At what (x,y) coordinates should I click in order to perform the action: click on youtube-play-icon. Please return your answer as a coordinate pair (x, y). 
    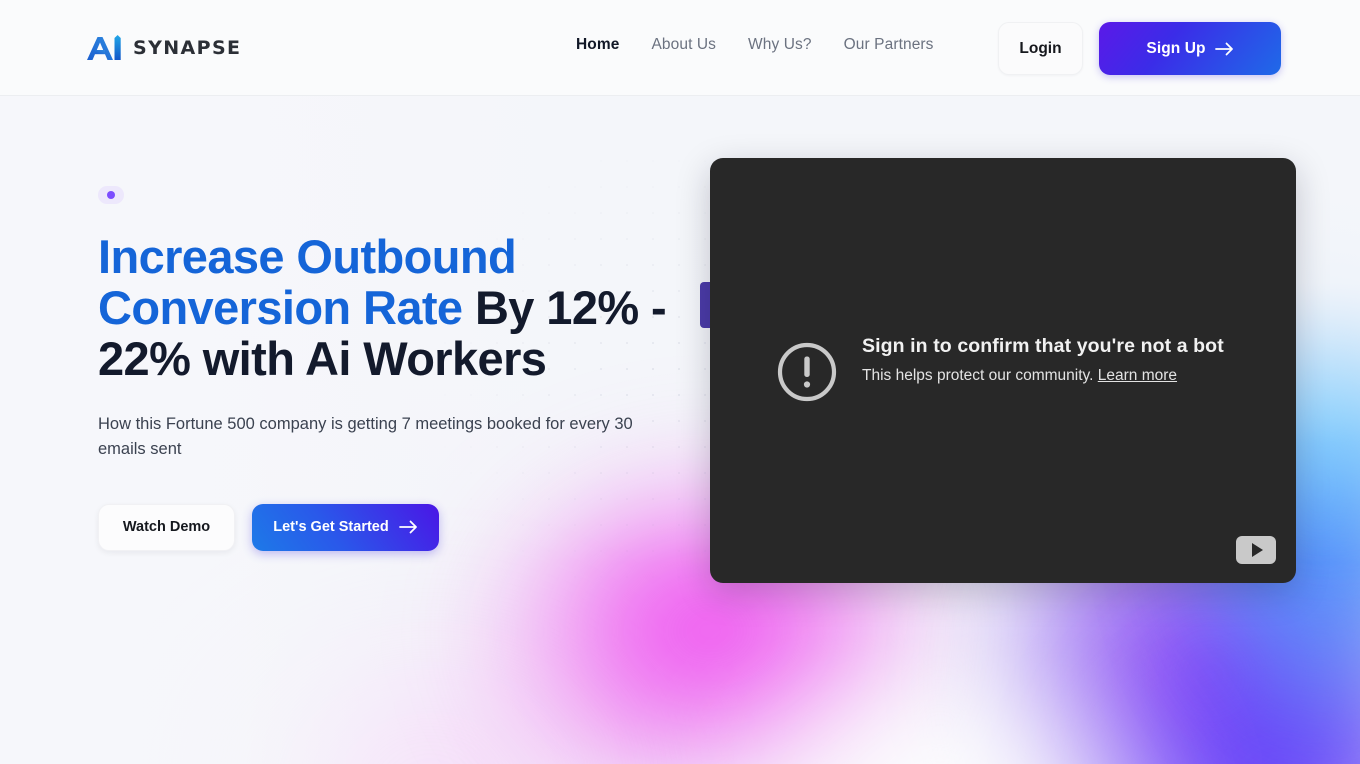
    Looking at the image, I should click on (1256, 550).